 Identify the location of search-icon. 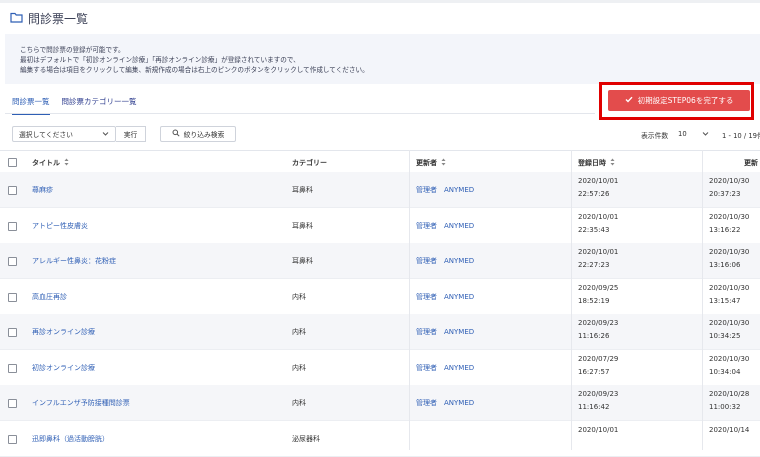
(176, 134).